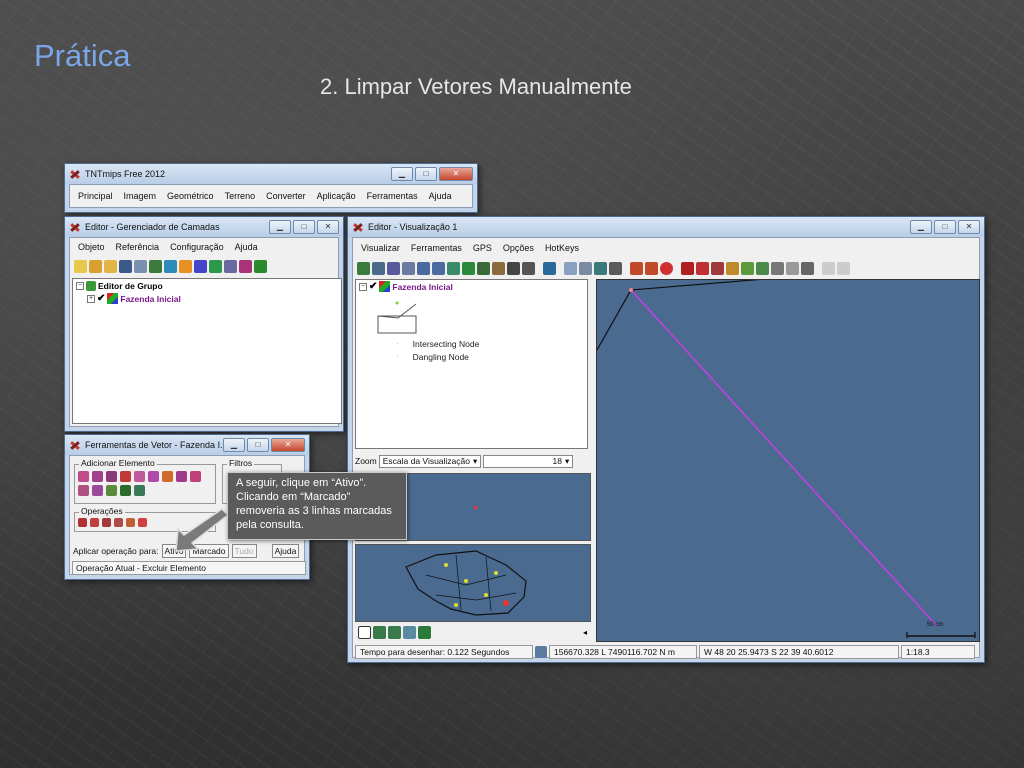  Describe the element at coordinates (91, 298) in the screenshot. I see `expand-icon: +` at that location.